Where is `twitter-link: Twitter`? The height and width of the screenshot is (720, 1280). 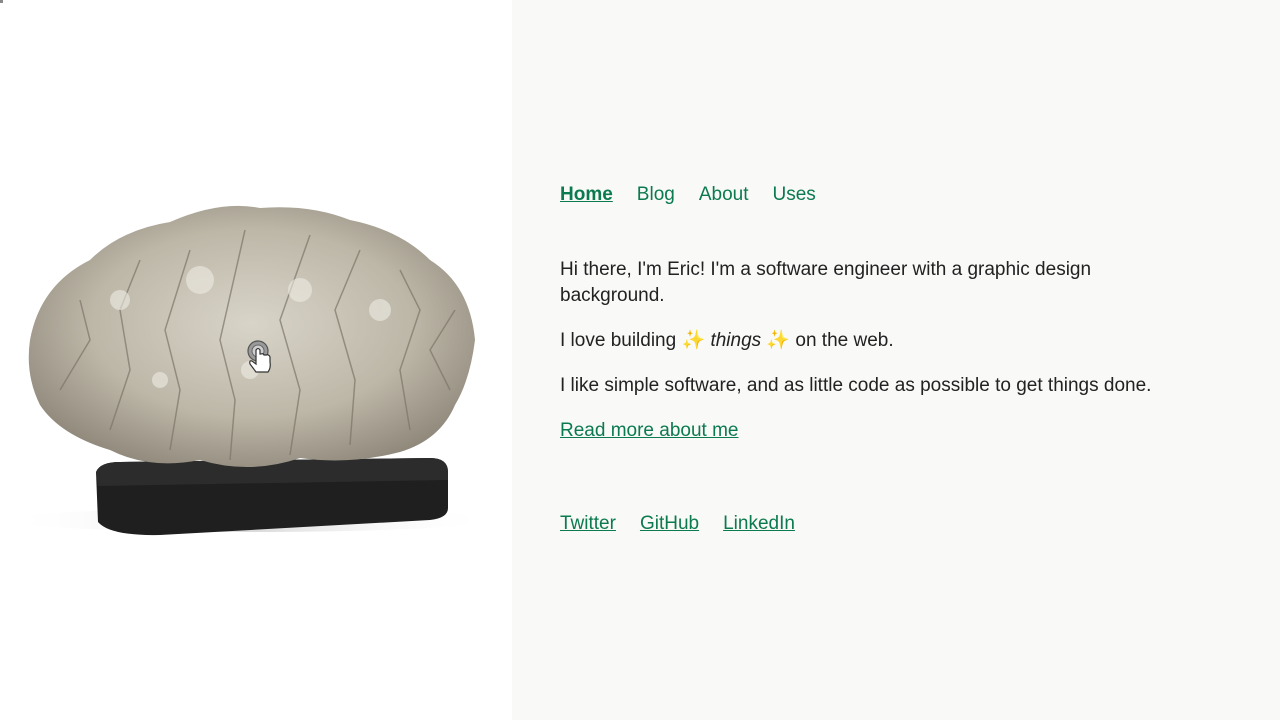
twitter-link: Twitter is located at coordinates (588, 524).